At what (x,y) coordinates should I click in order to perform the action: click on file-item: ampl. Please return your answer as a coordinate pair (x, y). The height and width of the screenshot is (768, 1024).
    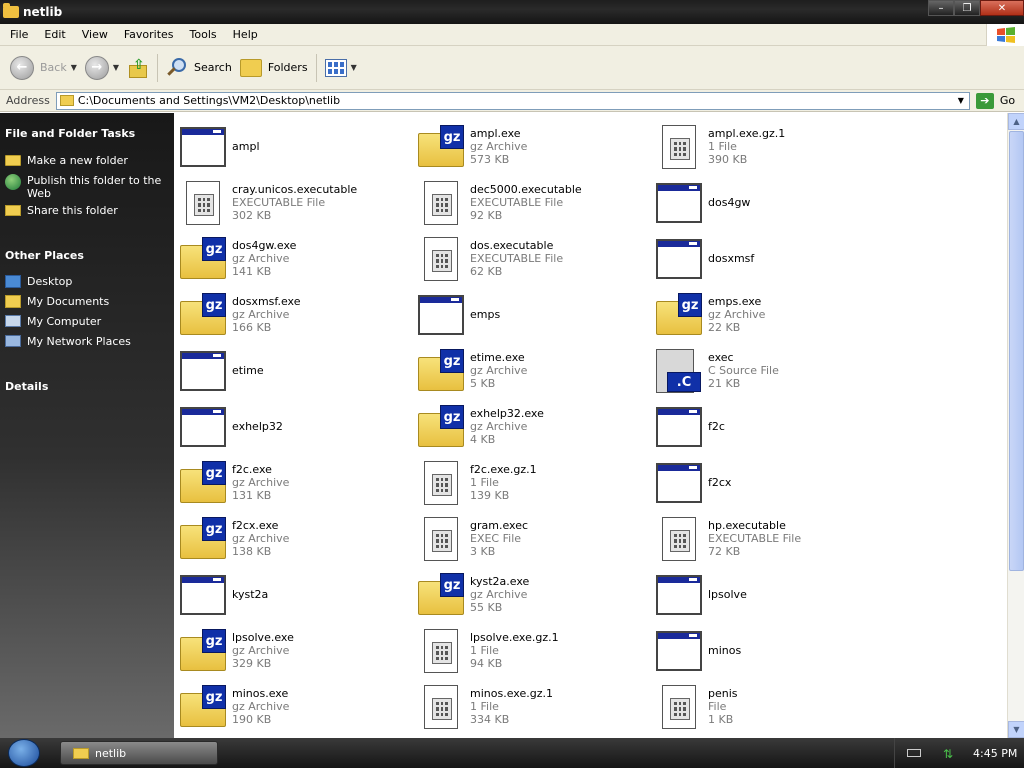
    Looking at the image, I should click on (297, 146).